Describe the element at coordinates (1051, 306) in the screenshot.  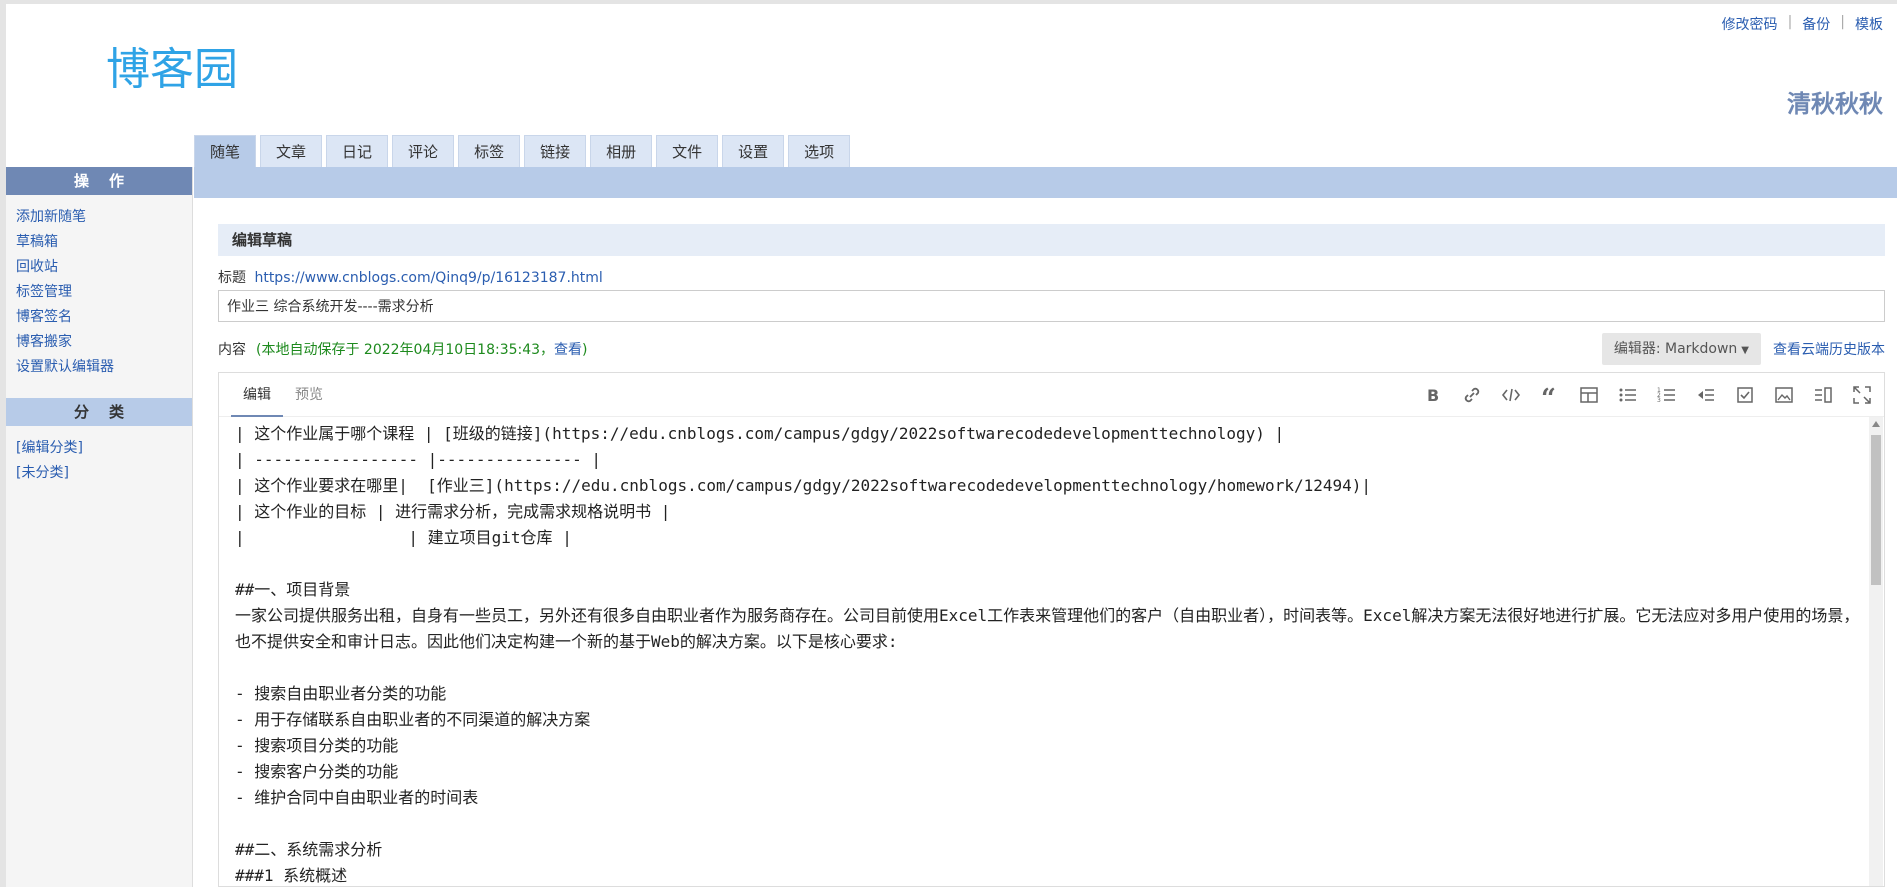
I see `title-input` at that location.